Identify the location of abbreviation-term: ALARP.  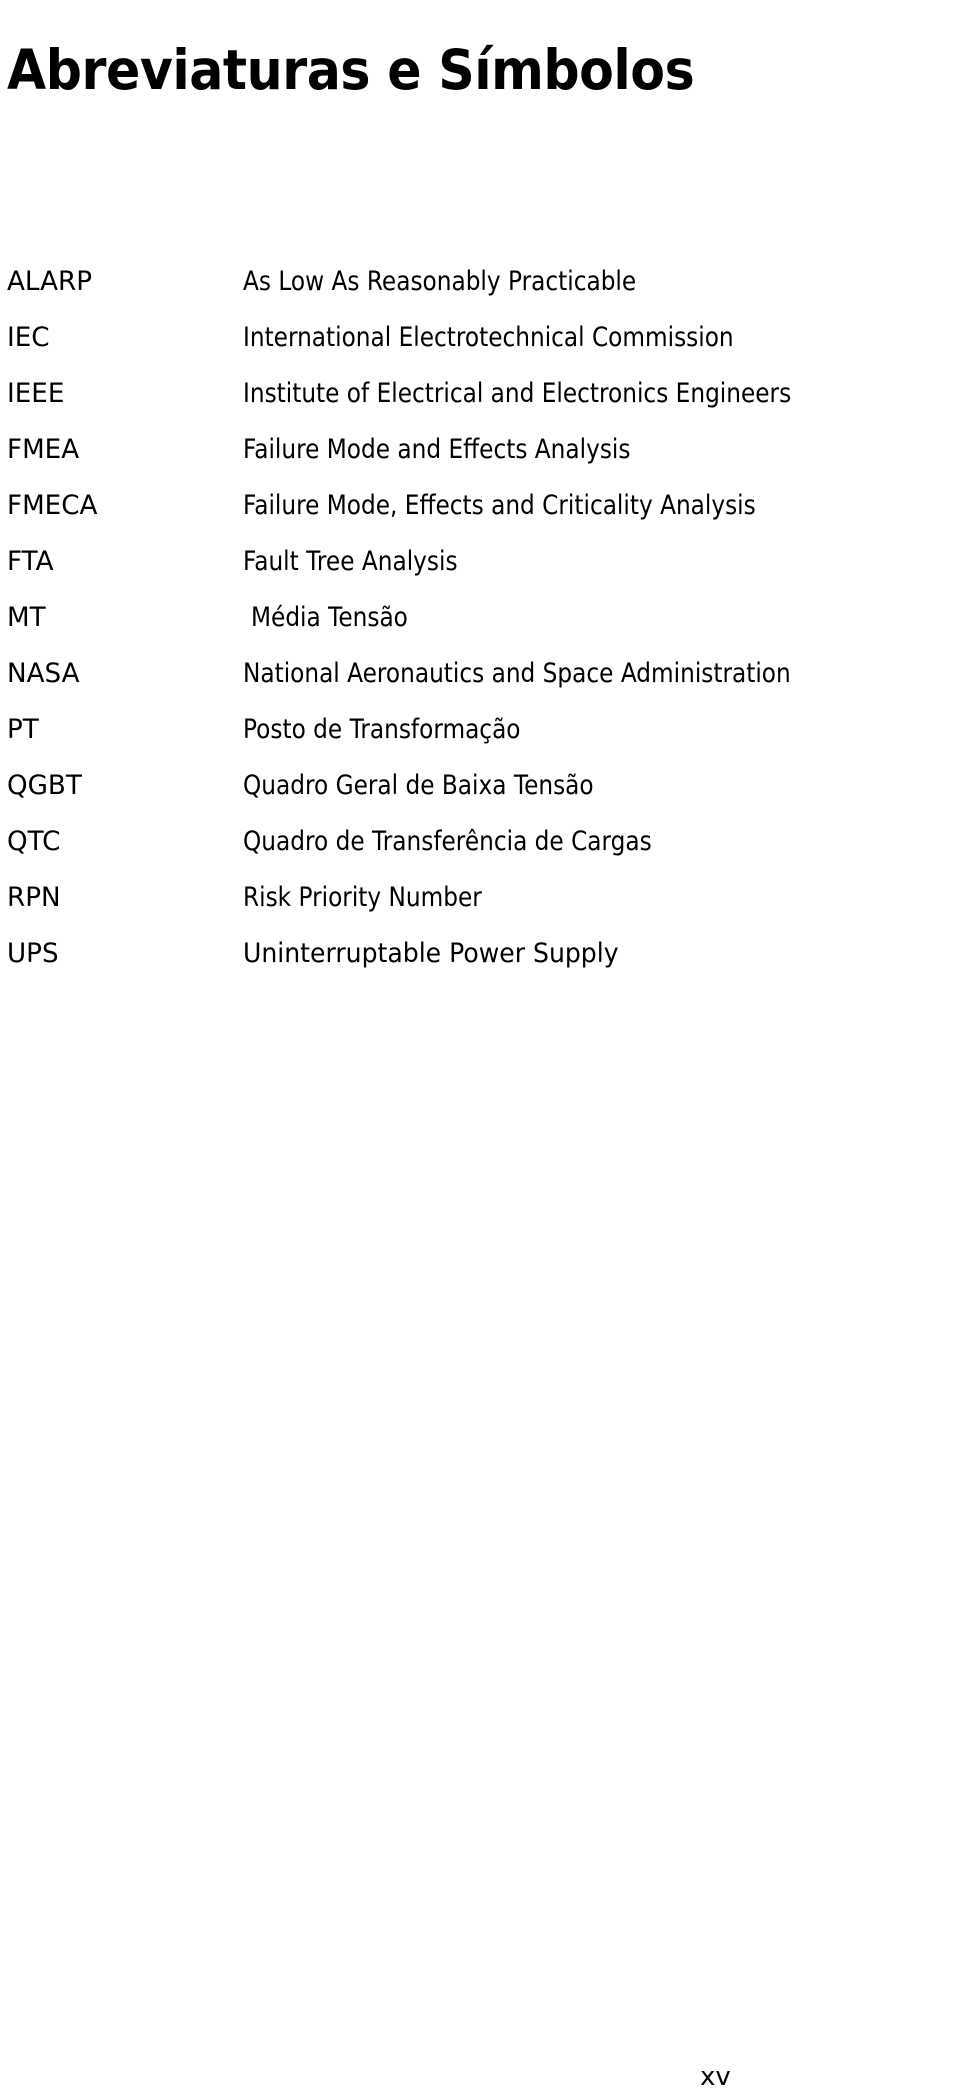
(50, 281).